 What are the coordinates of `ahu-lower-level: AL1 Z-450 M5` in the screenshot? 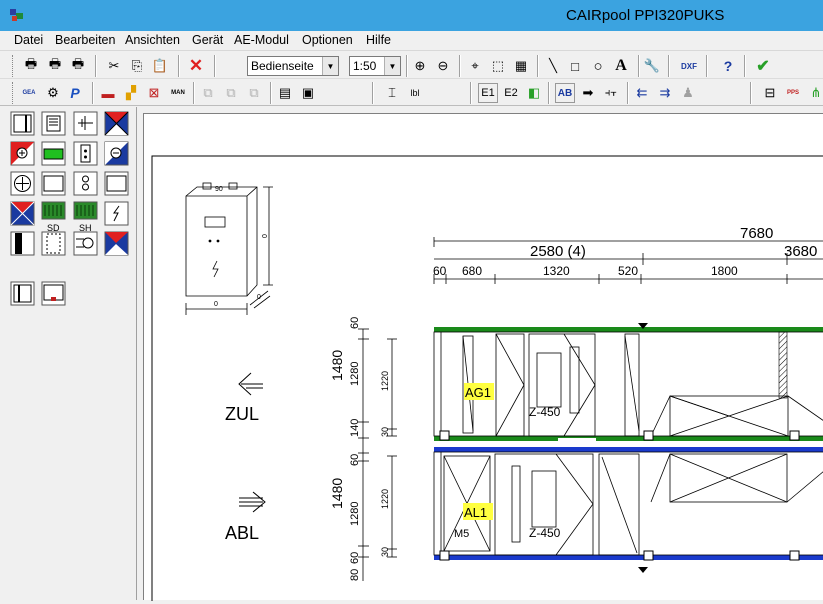 It's located at (628, 510).